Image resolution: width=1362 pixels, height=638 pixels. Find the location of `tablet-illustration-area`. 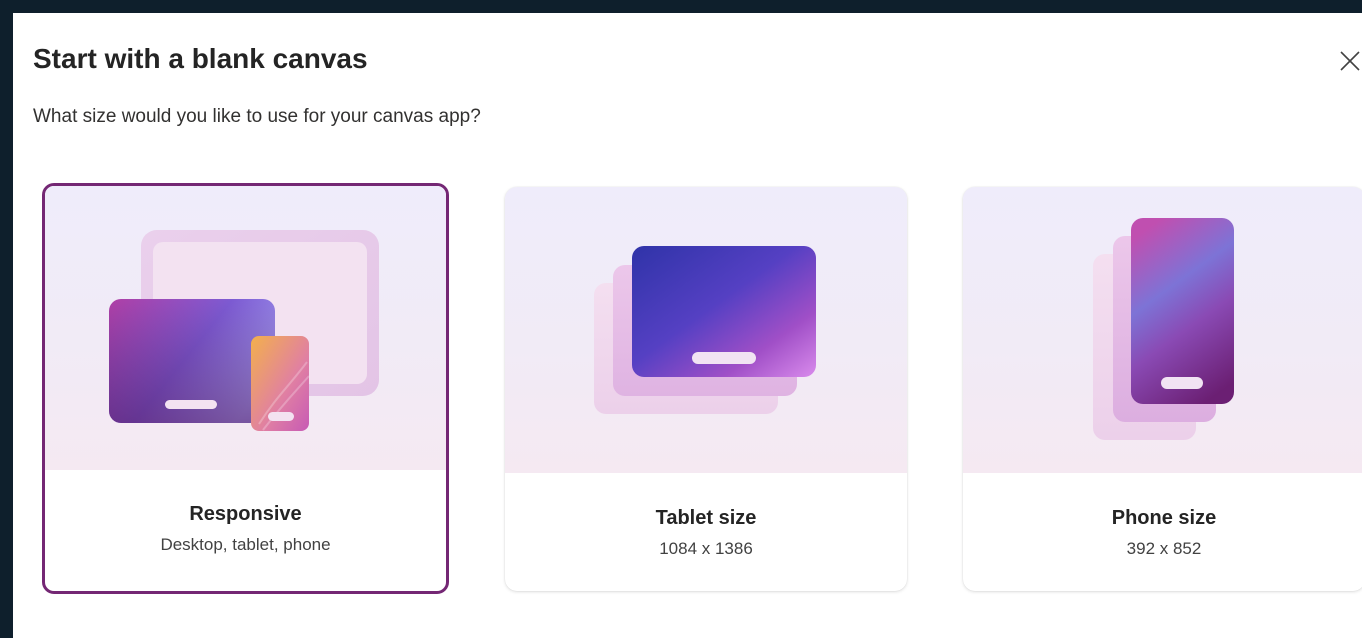

tablet-illustration-area is located at coordinates (706, 330).